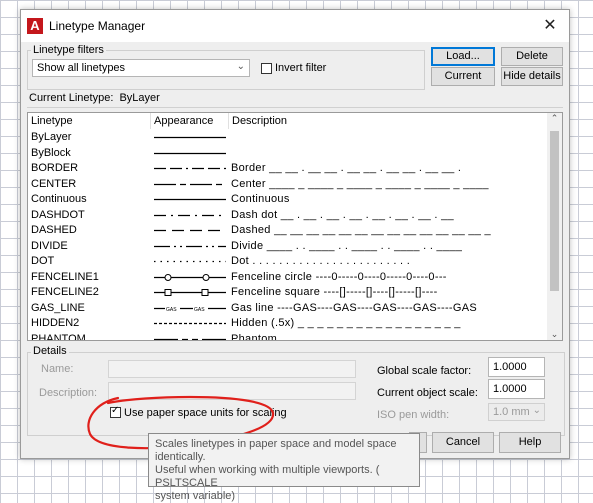  I want to click on red-annotation-circle, so click(181, 422).